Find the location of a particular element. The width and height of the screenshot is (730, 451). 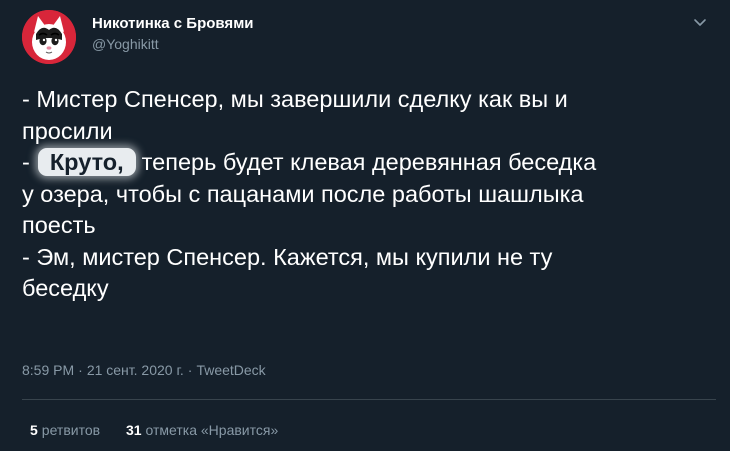

tweet-line: беседку is located at coordinates (65, 288).